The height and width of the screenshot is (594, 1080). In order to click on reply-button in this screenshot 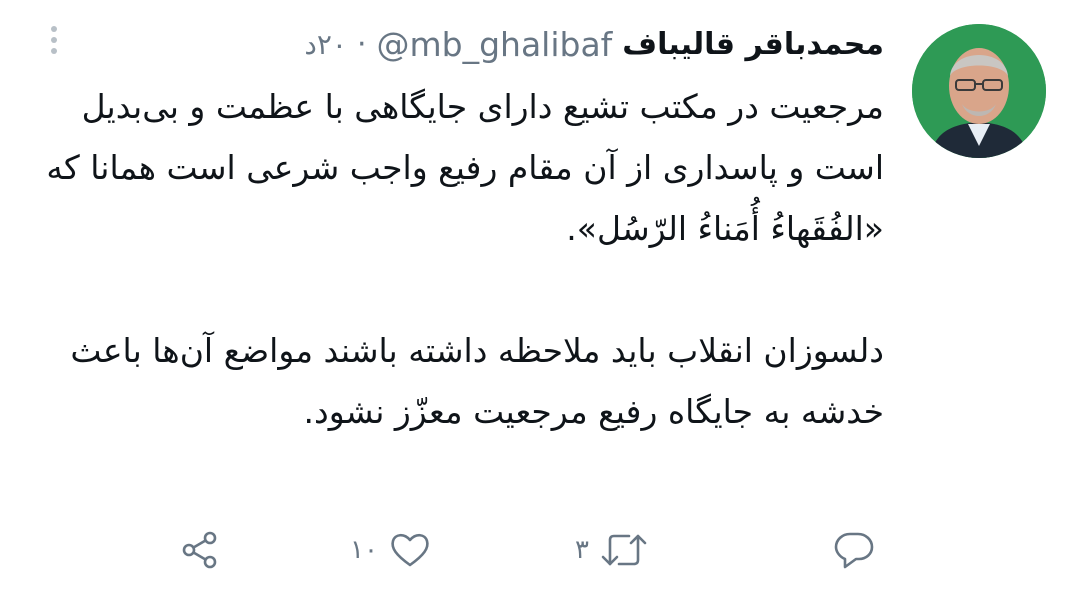, I will do `click(854, 550)`.